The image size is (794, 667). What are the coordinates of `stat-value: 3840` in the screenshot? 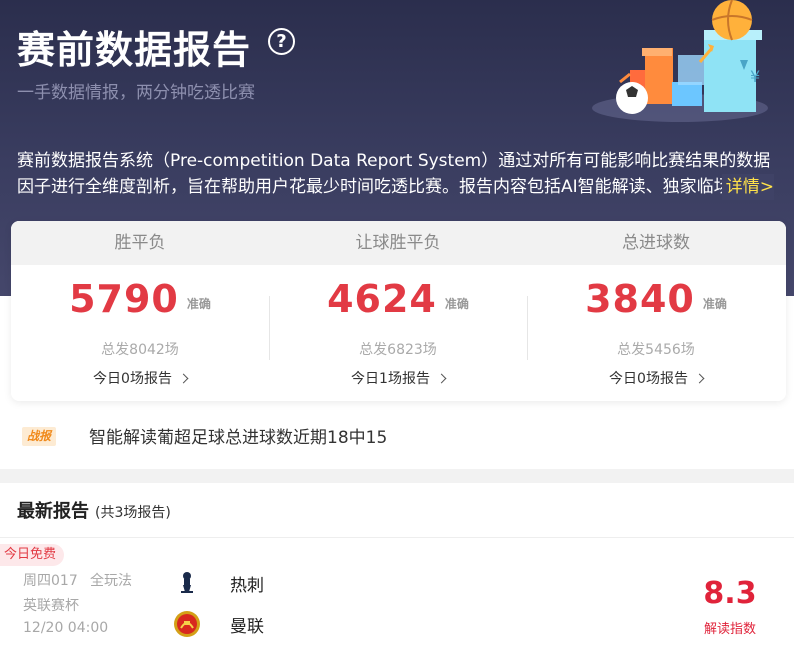 It's located at (640, 299).